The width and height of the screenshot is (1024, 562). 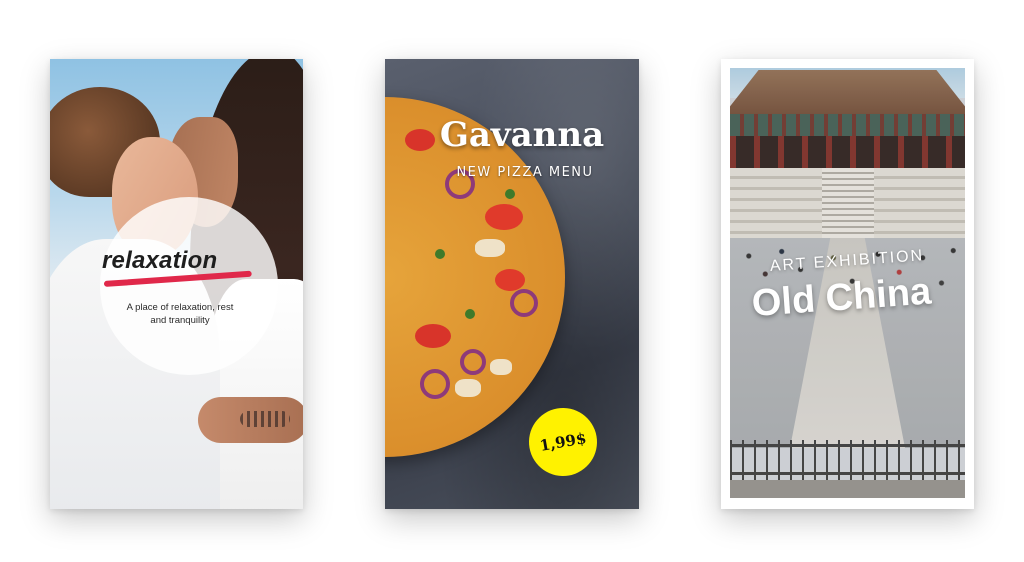 What do you see at coordinates (160, 260) in the screenshot?
I see `card-title: relaxation` at bounding box center [160, 260].